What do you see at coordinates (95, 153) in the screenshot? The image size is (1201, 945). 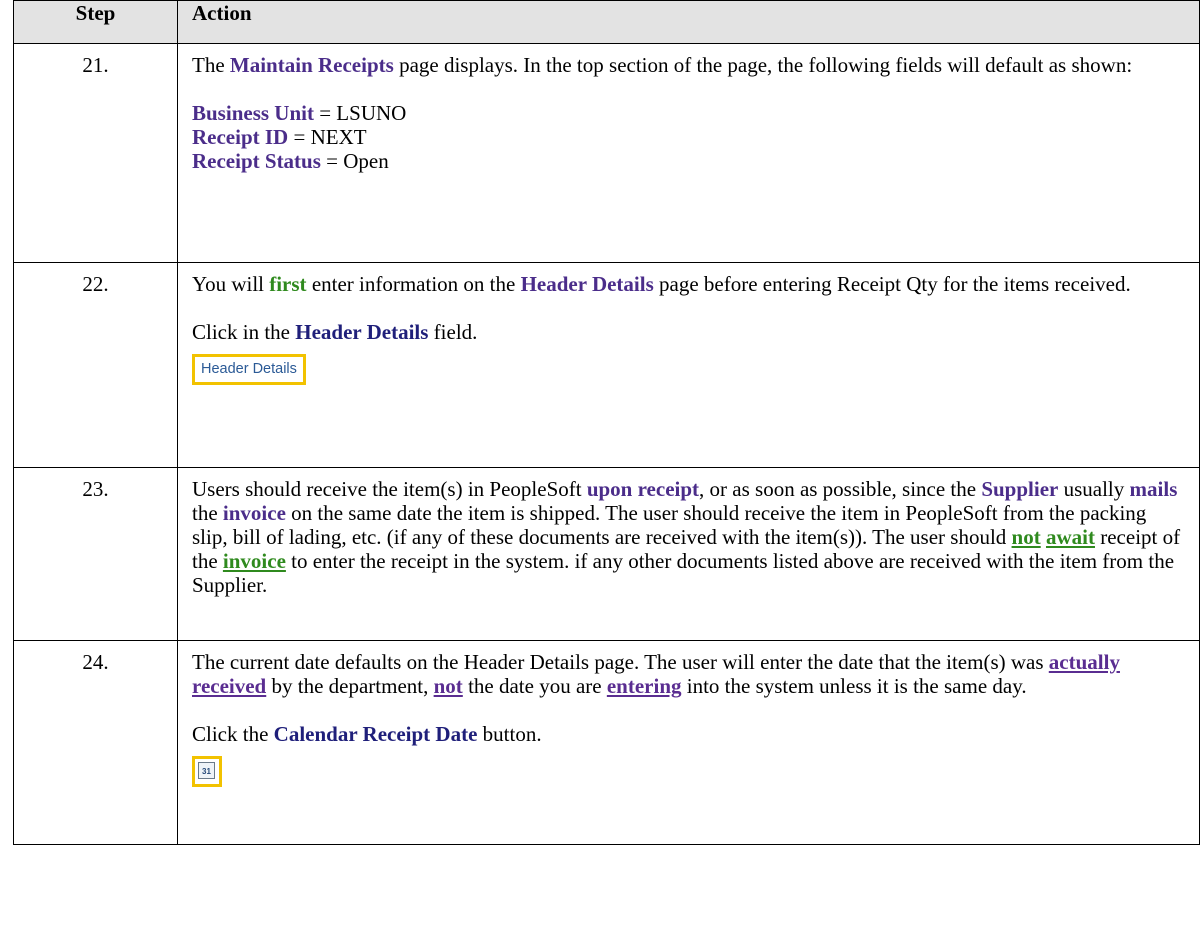 I see `step-number: 21.` at bounding box center [95, 153].